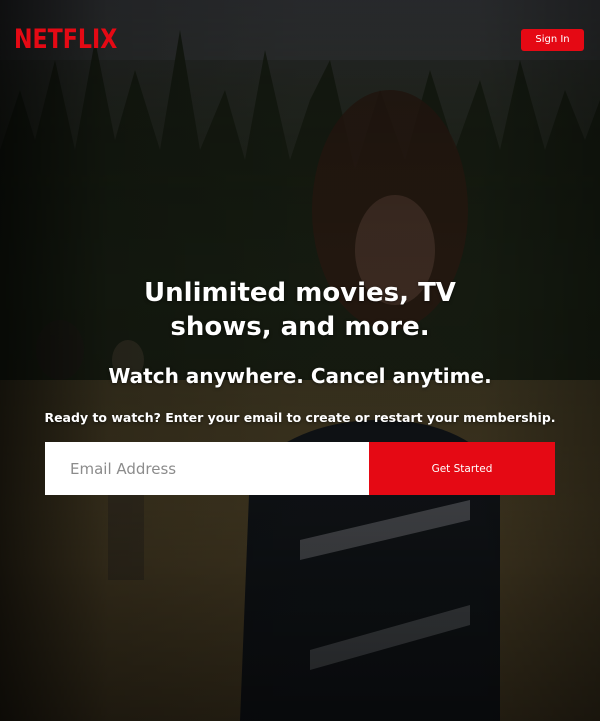  I want to click on email-signup-form: Get Started, so click(300, 468).